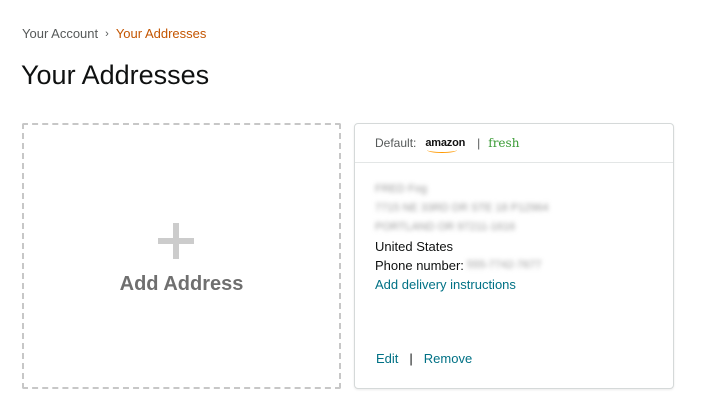 The width and height of the screenshot is (710, 410). What do you see at coordinates (176, 241) in the screenshot?
I see `plus-icon` at bounding box center [176, 241].